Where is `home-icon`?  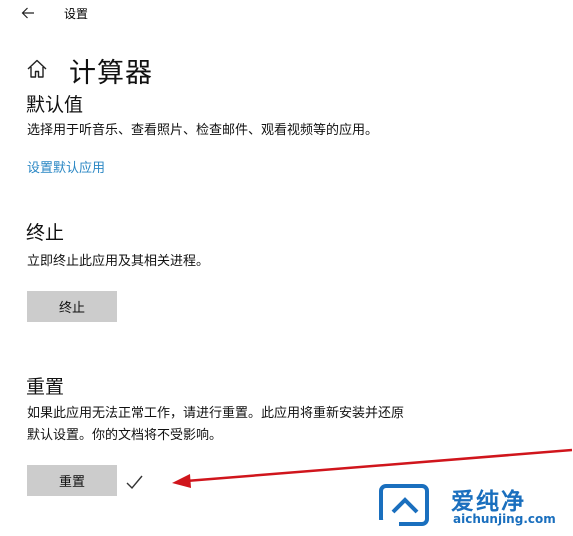
home-icon is located at coordinates (37, 69).